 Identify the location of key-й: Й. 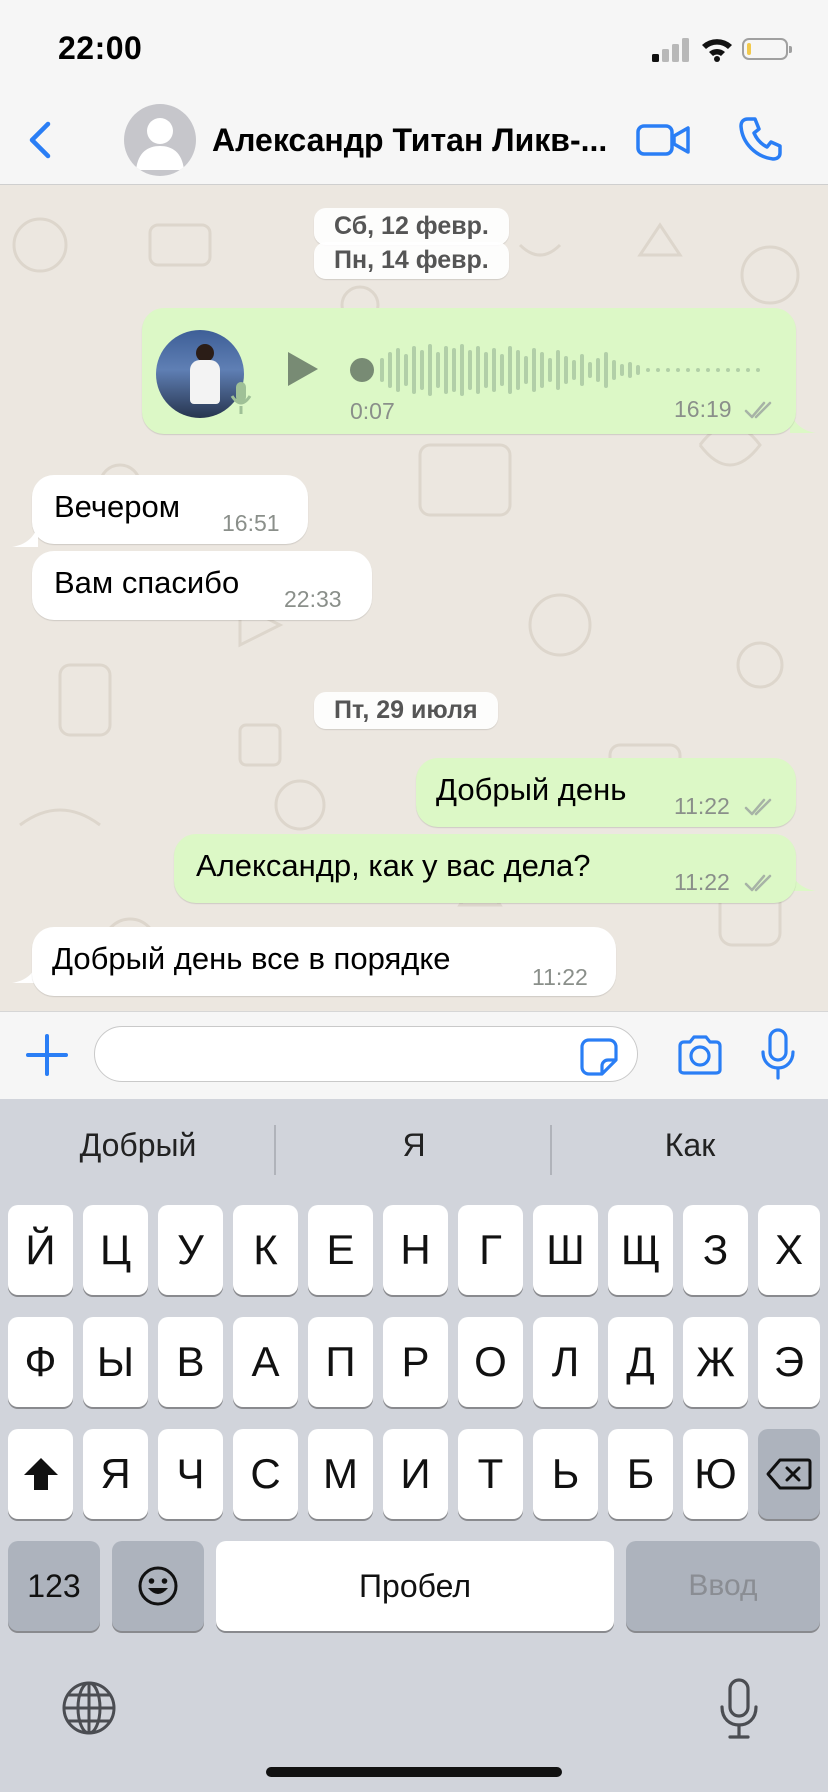
(40, 1250).